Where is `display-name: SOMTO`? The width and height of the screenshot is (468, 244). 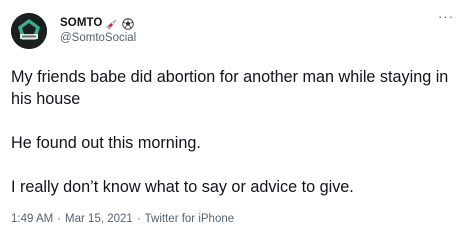 display-name: SOMTO is located at coordinates (81, 23).